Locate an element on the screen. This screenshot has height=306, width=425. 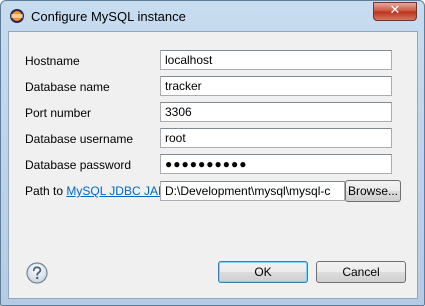
title-bar: Configure MySQL instance ✕ is located at coordinates (212, 16).